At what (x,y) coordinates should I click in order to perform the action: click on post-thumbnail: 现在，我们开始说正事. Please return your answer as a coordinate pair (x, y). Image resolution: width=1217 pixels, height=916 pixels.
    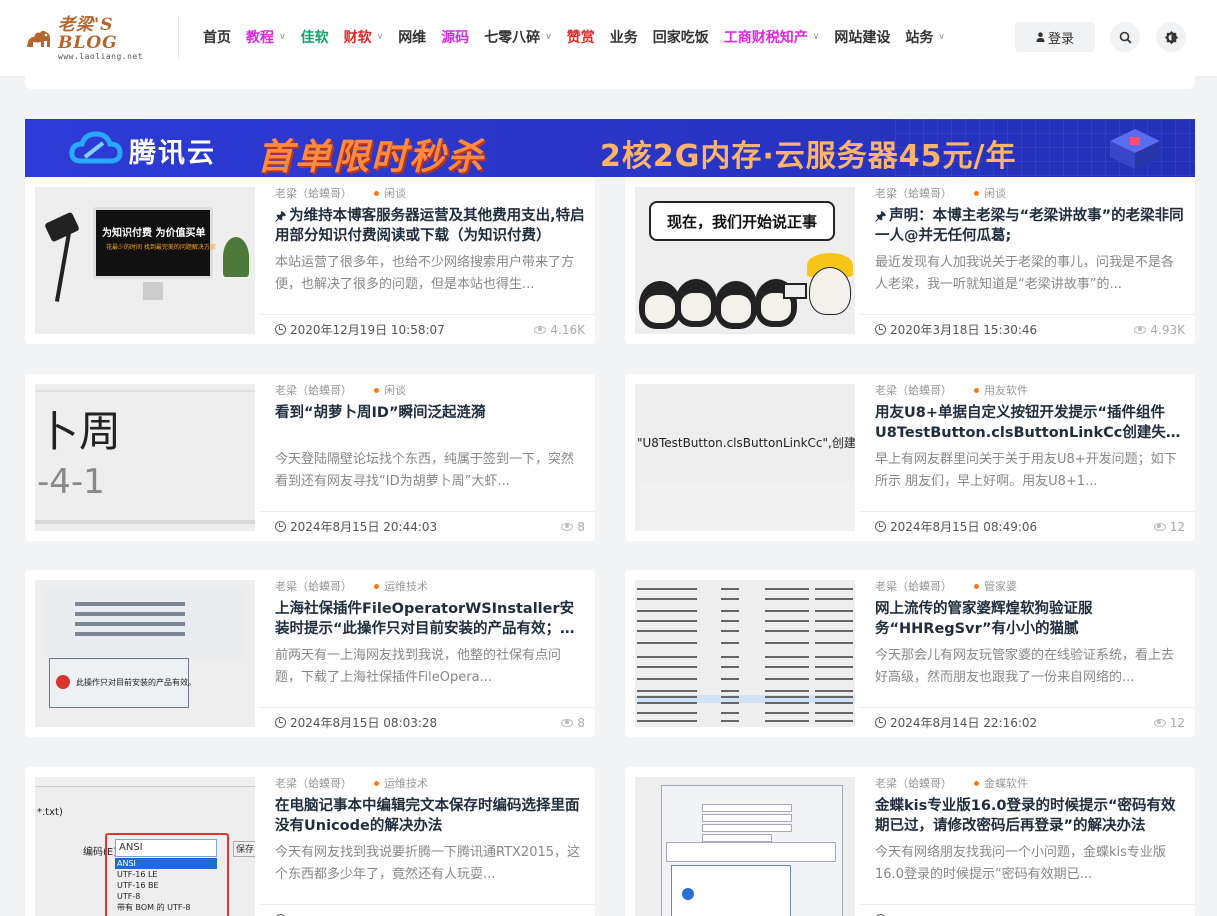
    Looking at the image, I should click on (745, 260).